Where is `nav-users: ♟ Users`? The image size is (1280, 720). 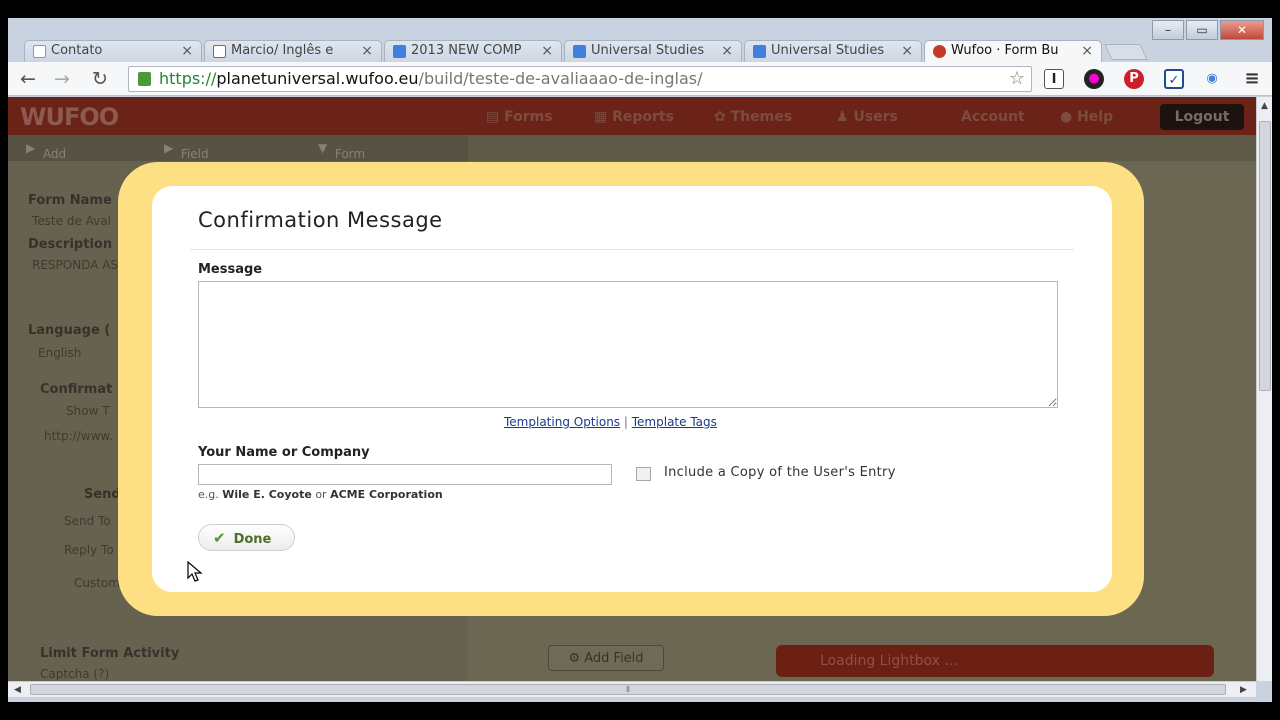 nav-users: ♟ Users is located at coordinates (867, 117).